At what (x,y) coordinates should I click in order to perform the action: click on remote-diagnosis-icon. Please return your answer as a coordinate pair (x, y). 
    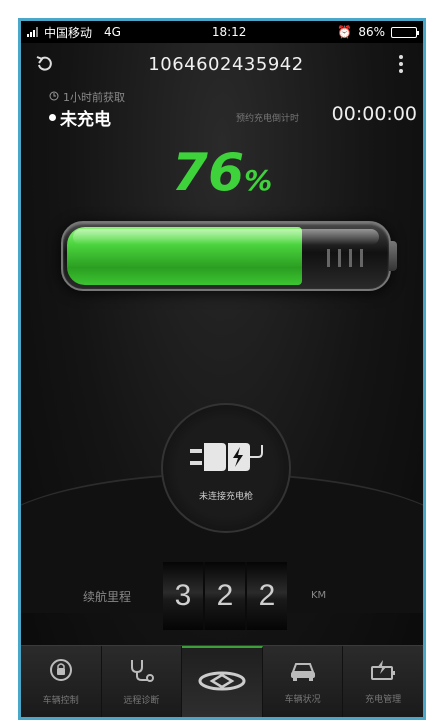
    Looking at the image, I should click on (141, 672).